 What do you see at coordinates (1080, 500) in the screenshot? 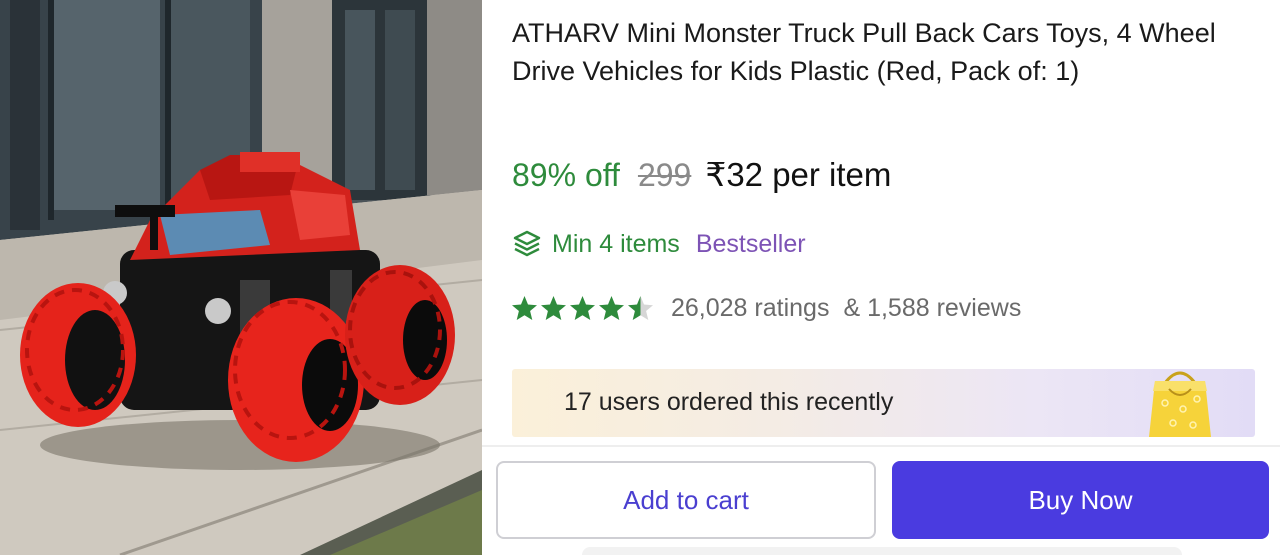
I see `buy-now-button: Buy Now` at bounding box center [1080, 500].